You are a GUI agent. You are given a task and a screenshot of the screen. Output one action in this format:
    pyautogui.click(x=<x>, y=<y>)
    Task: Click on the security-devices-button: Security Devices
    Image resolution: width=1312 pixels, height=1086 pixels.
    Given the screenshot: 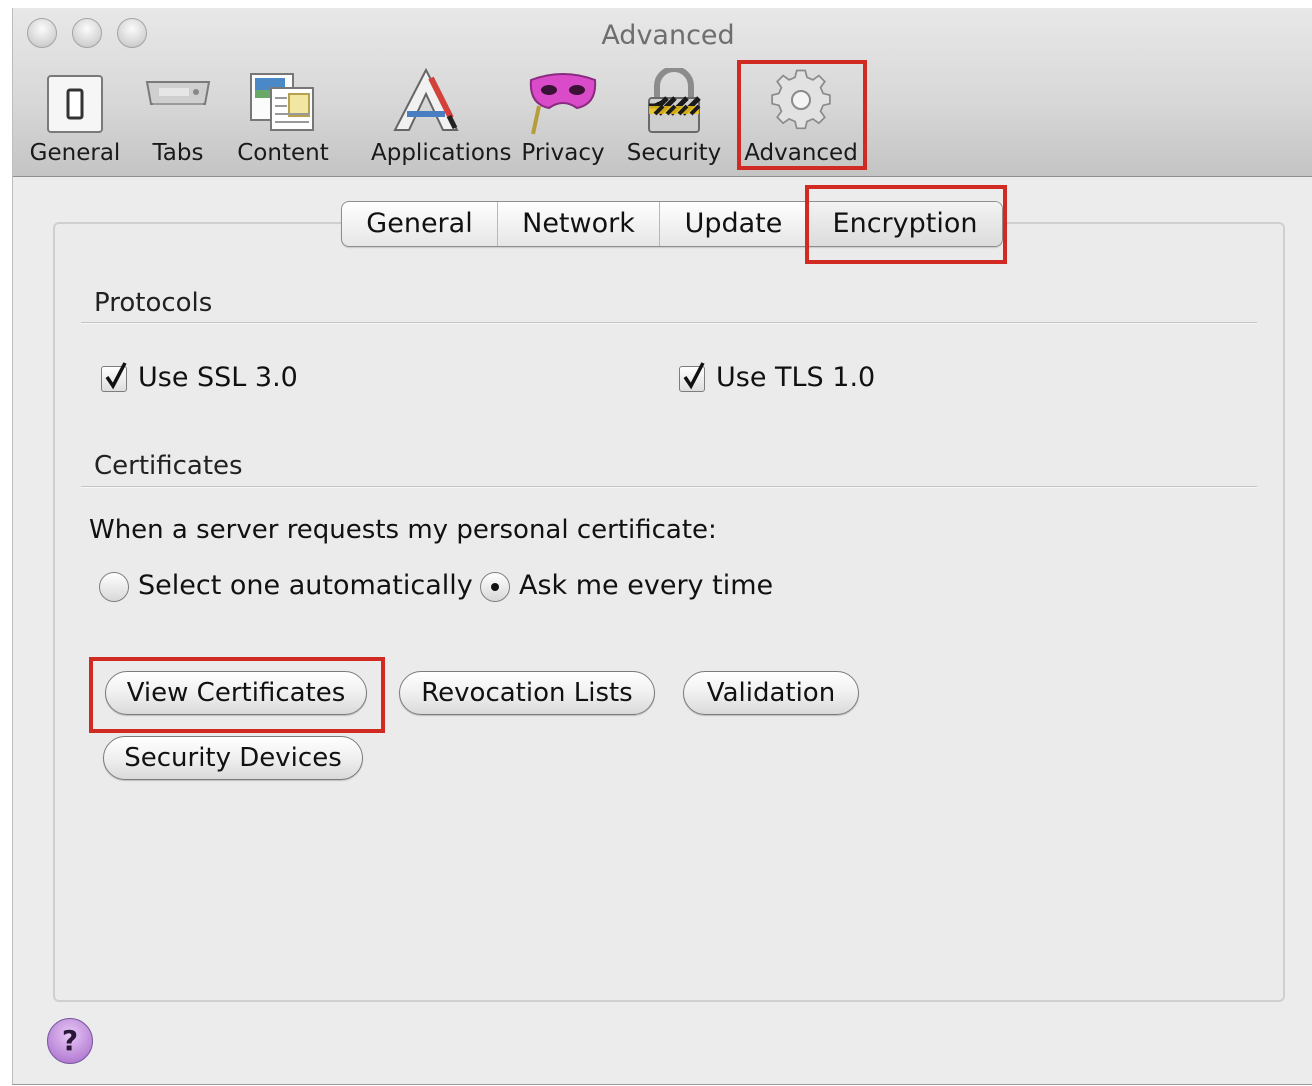 What is the action you would take?
    pyautogui.click(x=233, y=758)
    